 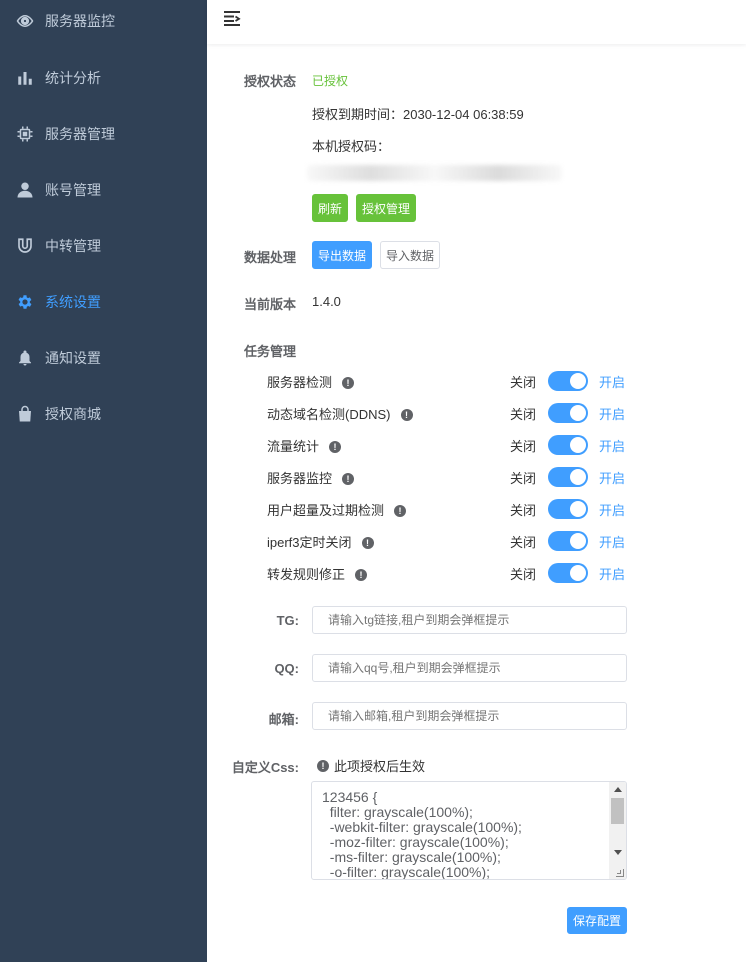 I want to click on top-navbar, so click(x=476, y=22).